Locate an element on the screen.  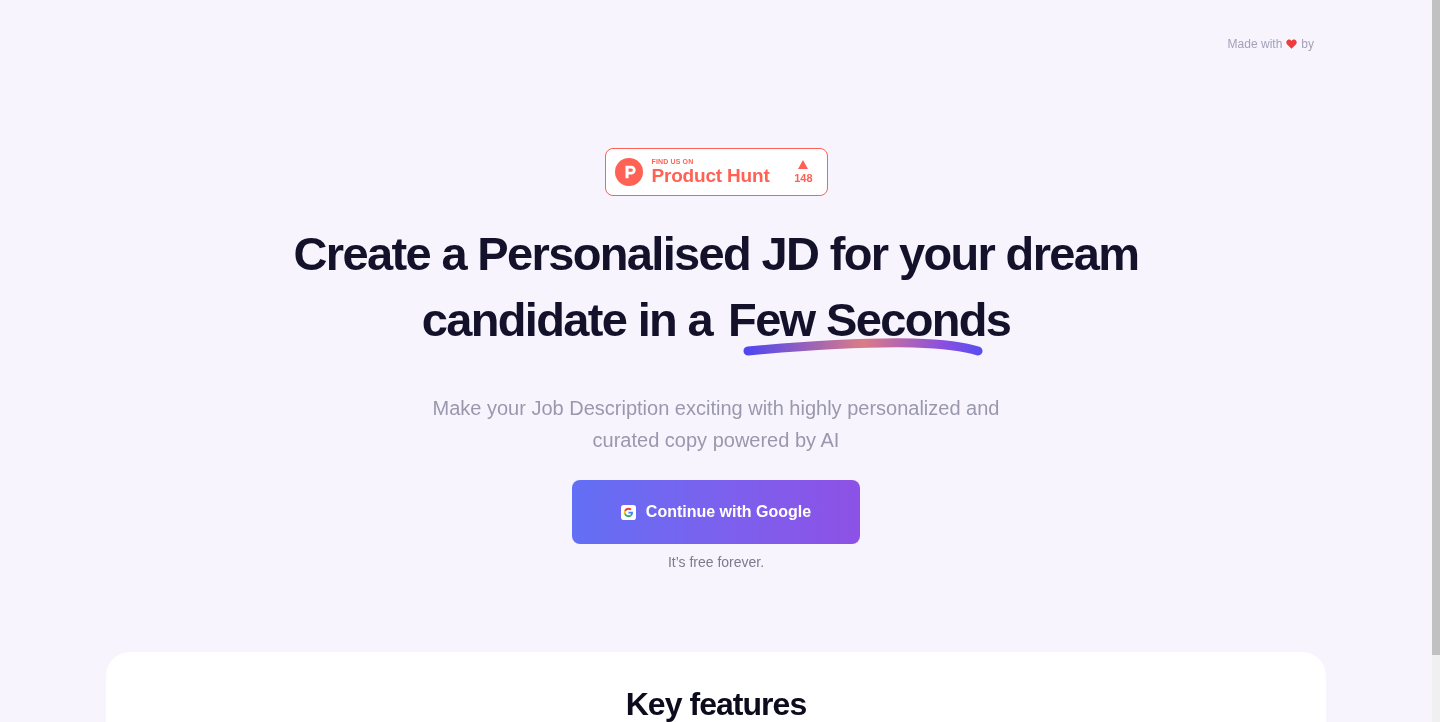
heart-icon is located at coordinates (1292, 44).